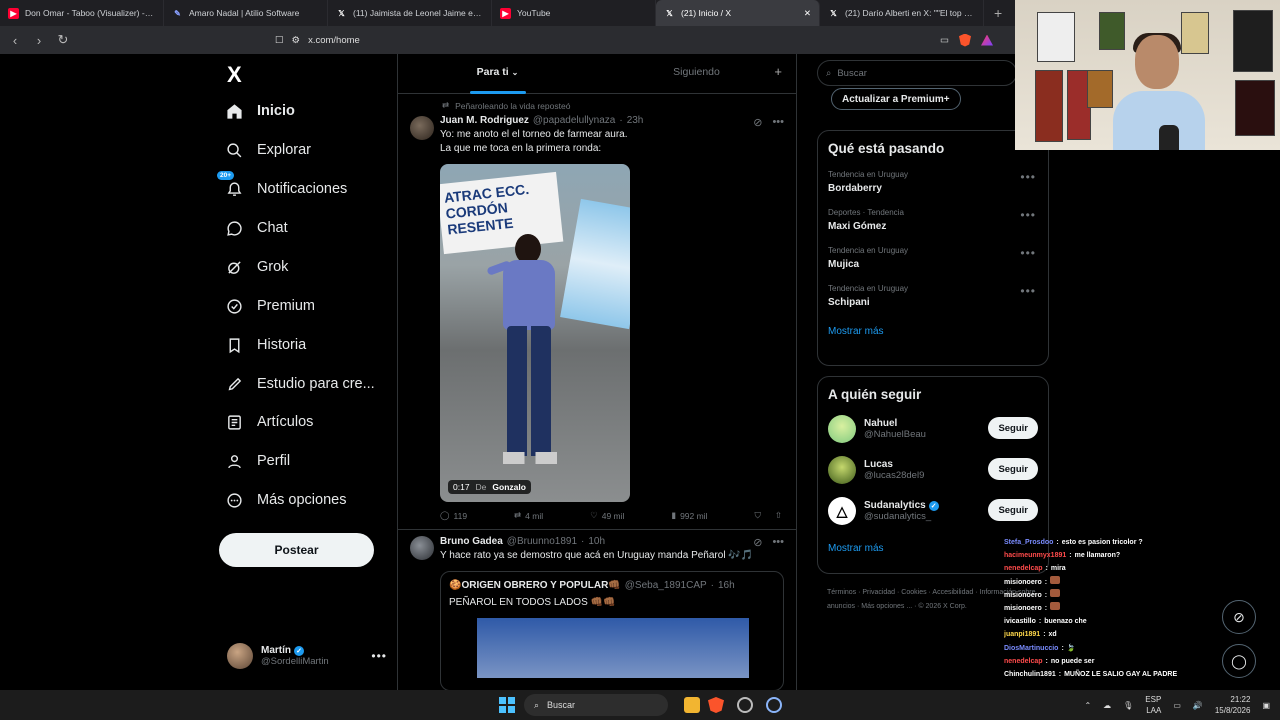 This screenshot has width=1280, height=720. What do you see at coordinates (917, 73) in the screenshot?
I see `search-input: ⌕ Buscar` at bounding box center [917, 73].